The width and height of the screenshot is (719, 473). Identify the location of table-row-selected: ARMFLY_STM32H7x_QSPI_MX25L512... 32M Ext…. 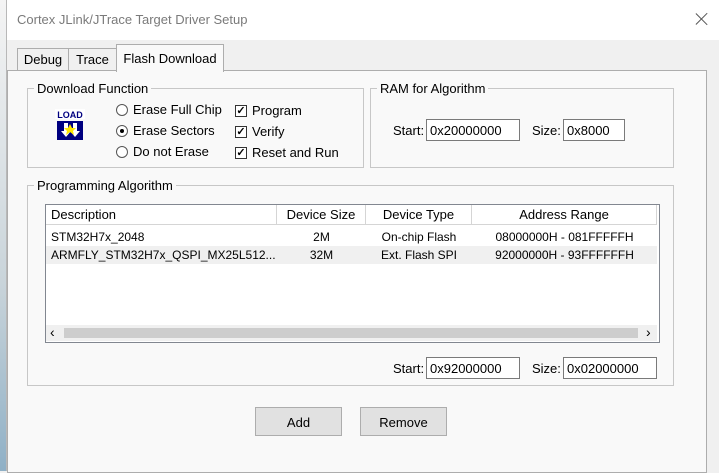
(351, 255).